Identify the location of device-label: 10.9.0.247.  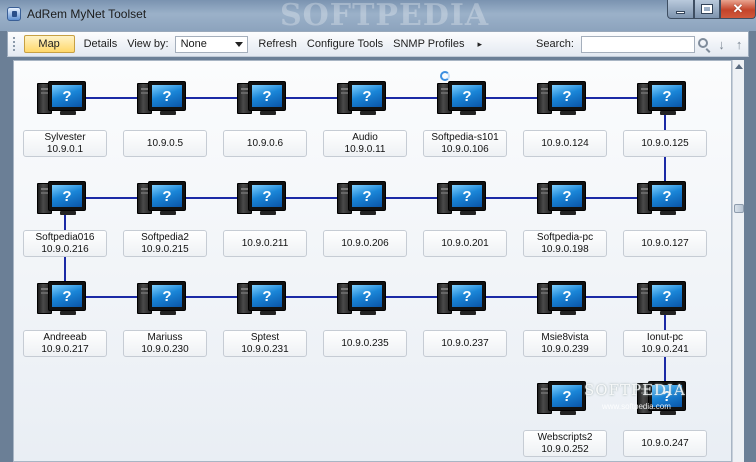
(665, 443).